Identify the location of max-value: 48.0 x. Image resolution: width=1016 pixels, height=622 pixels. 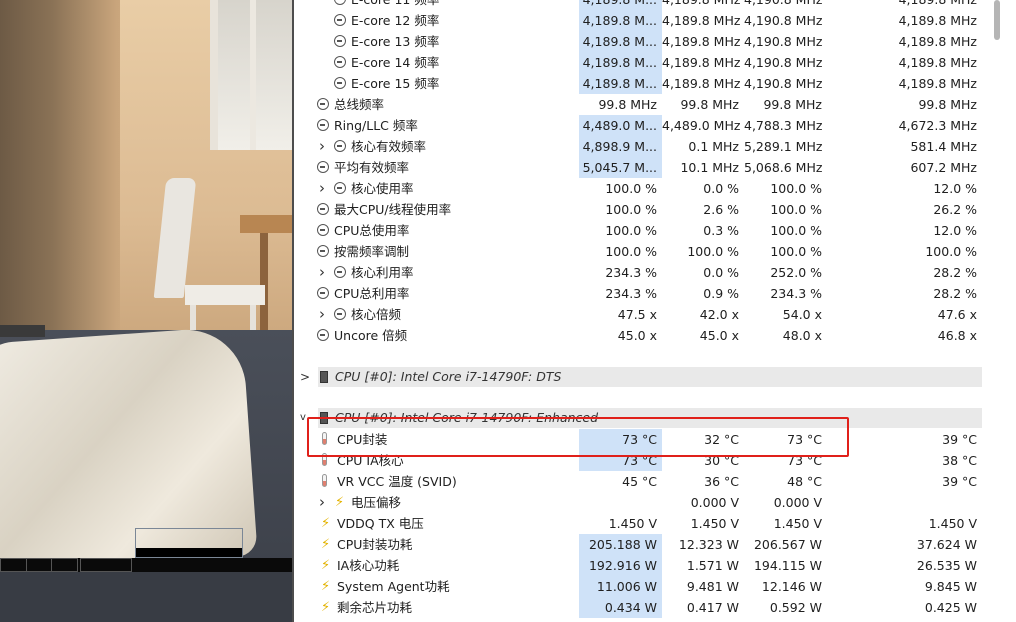
(802, 335).